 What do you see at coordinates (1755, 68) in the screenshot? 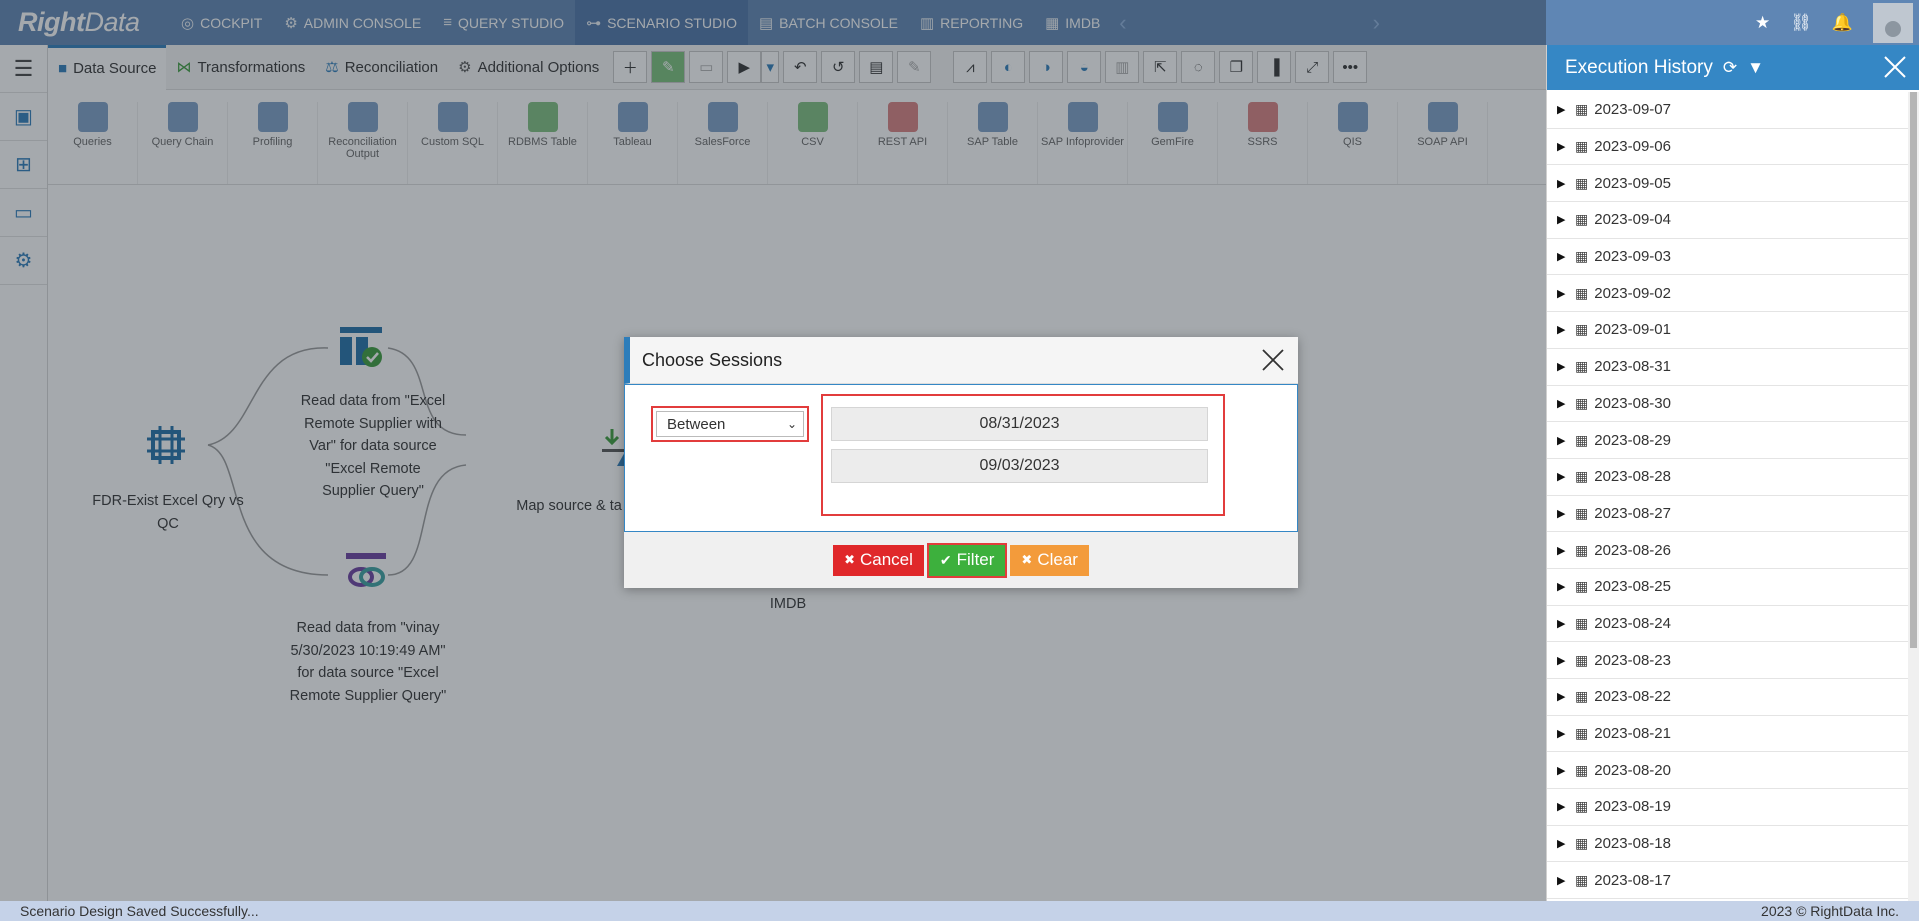
I see `filter-icon: ▼` at bounding box center [1755, 68].